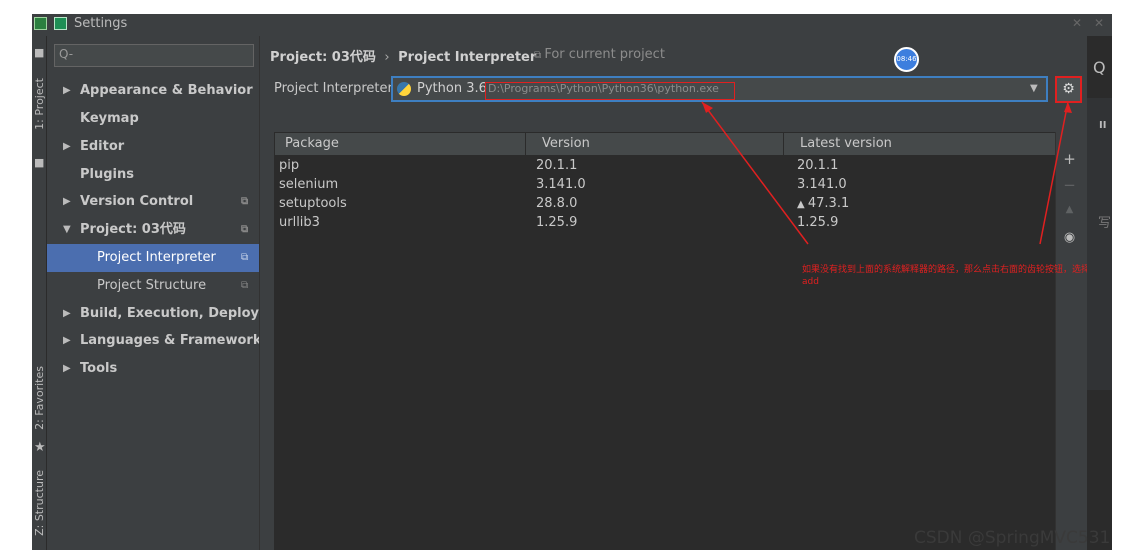  Describe the element at coordinates (39, 162) in the screenshot. I see `folder-icon: ■` at that location.